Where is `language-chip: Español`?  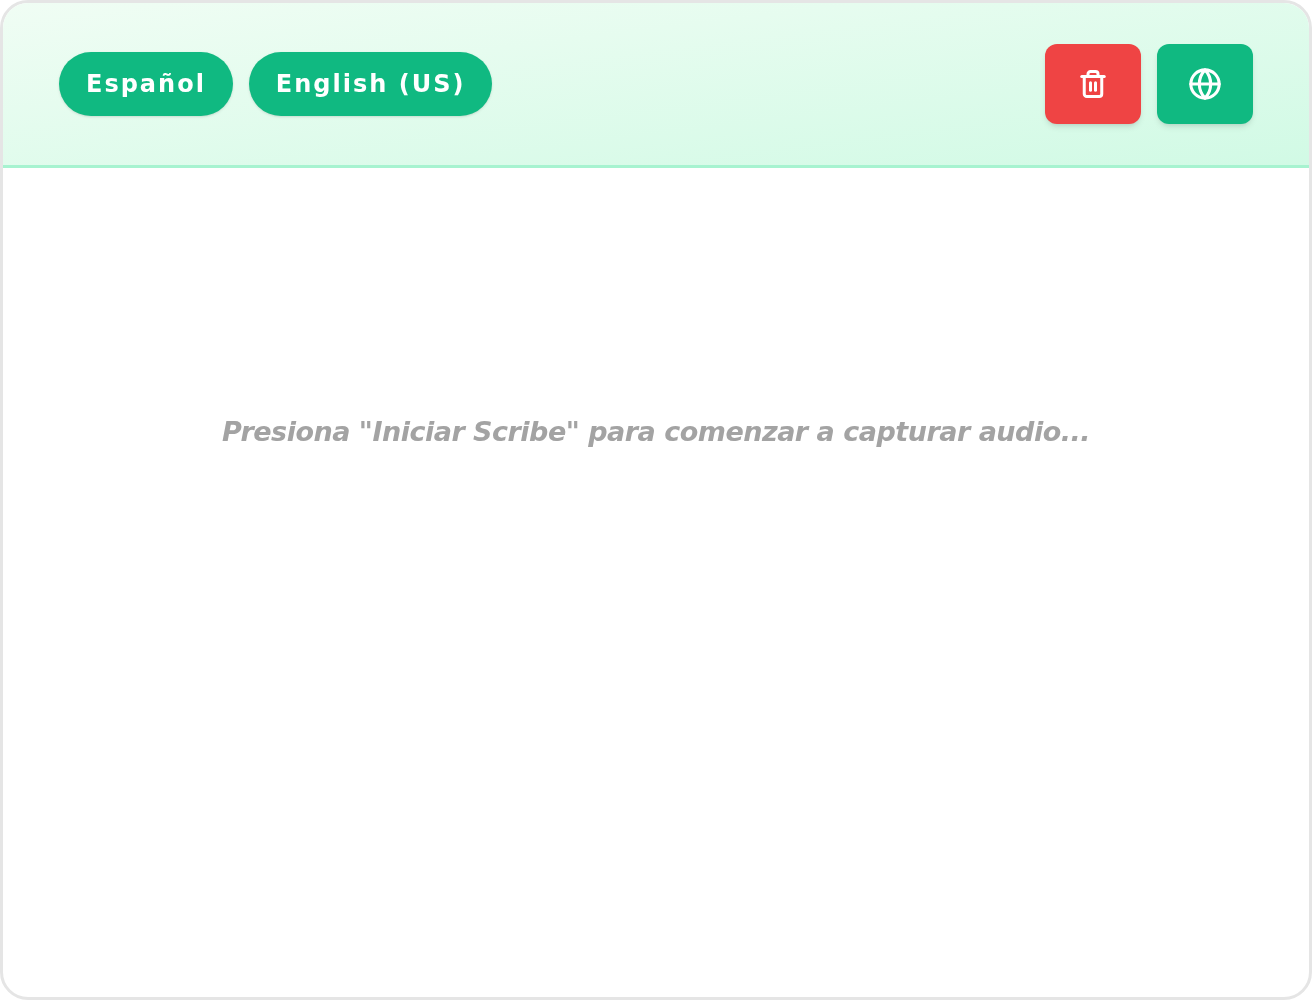
language-chip: Español is located at coordinates (146, 84).